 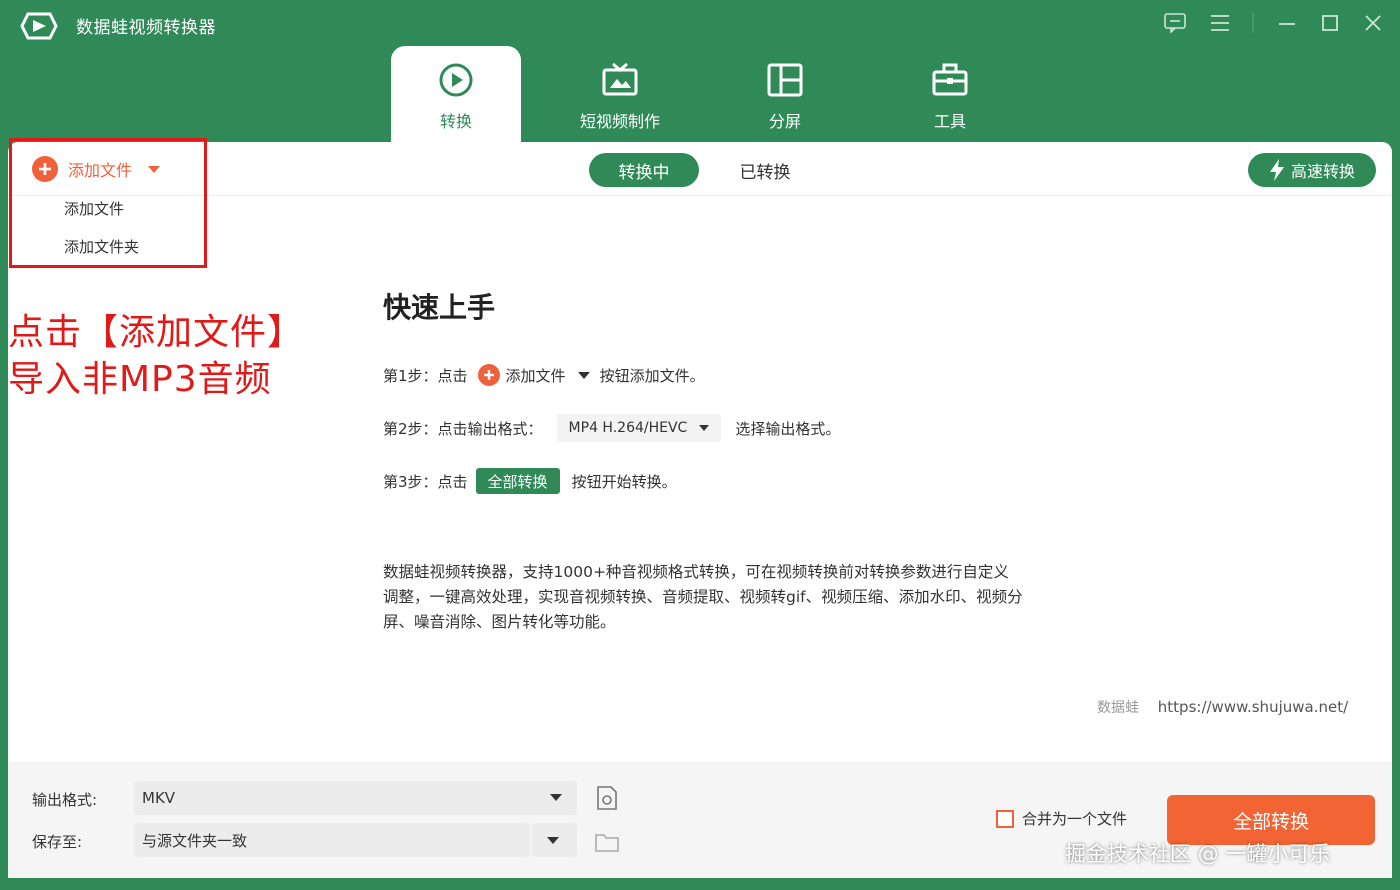 What do you see at coordinates (195, 840) in the screenshot?
I see `save-to-value: 与源文件夹一致` at bounding box center [195, 840].